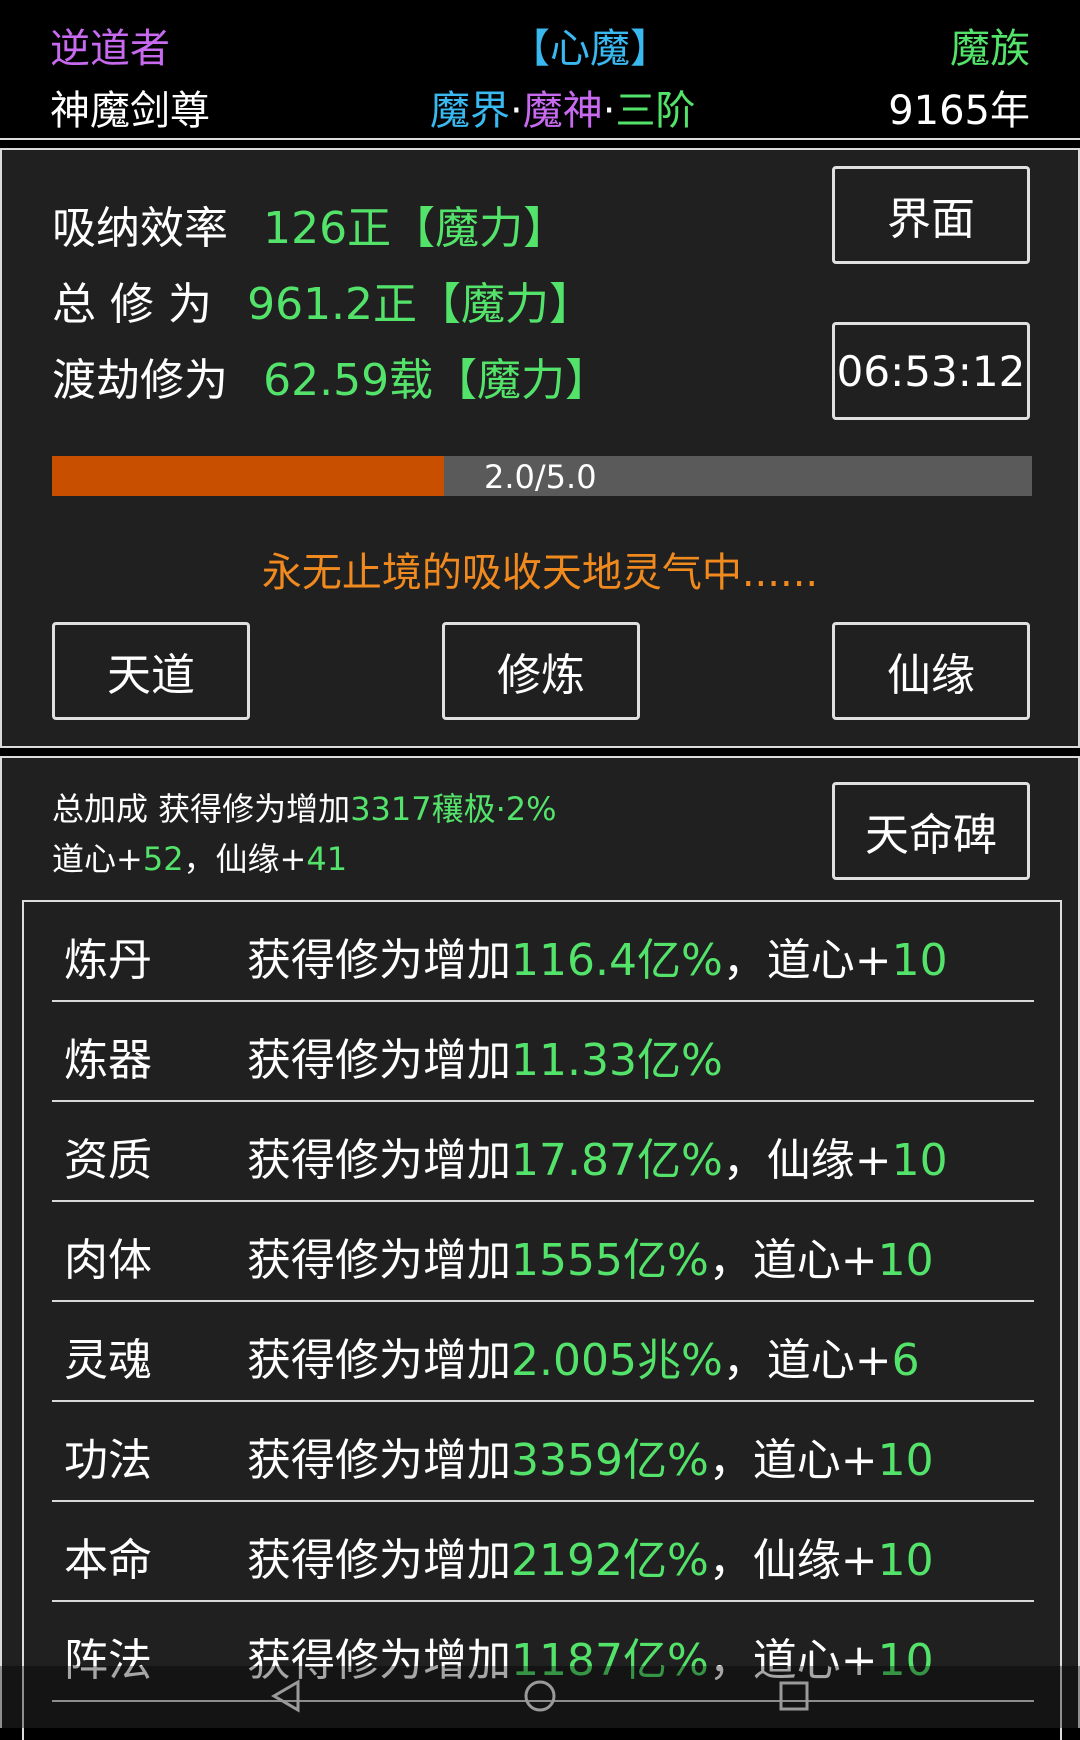  I want to click on dao-heart-label: 道心+, so click(97, 859).